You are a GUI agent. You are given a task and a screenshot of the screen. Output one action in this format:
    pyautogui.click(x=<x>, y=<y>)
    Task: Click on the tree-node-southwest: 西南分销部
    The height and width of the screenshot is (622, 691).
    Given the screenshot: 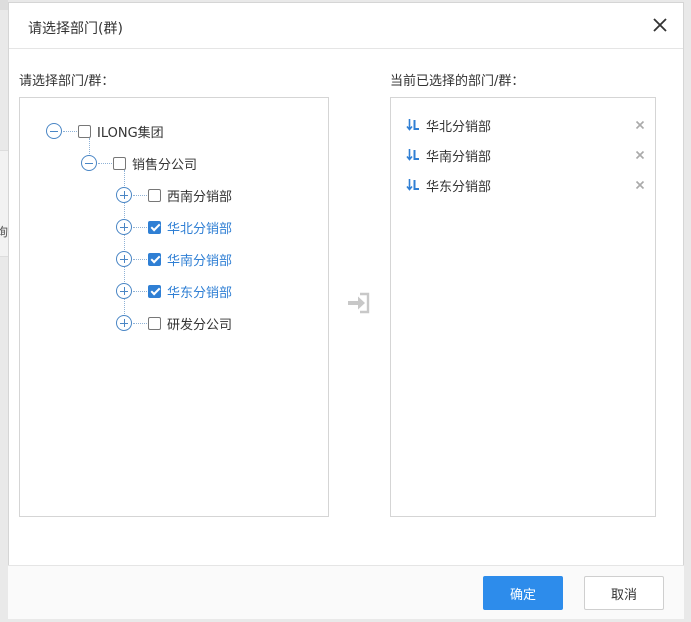 What is the action you would take?
    pyautogui.click(x=174, y=195)
    